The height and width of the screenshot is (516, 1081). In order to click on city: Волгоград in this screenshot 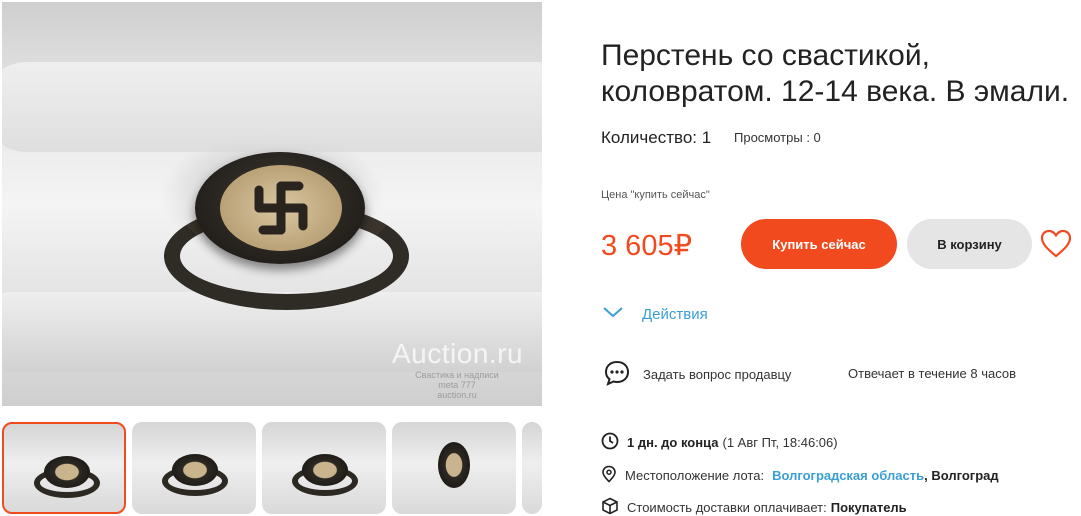, I will do `click(965, 475)`.